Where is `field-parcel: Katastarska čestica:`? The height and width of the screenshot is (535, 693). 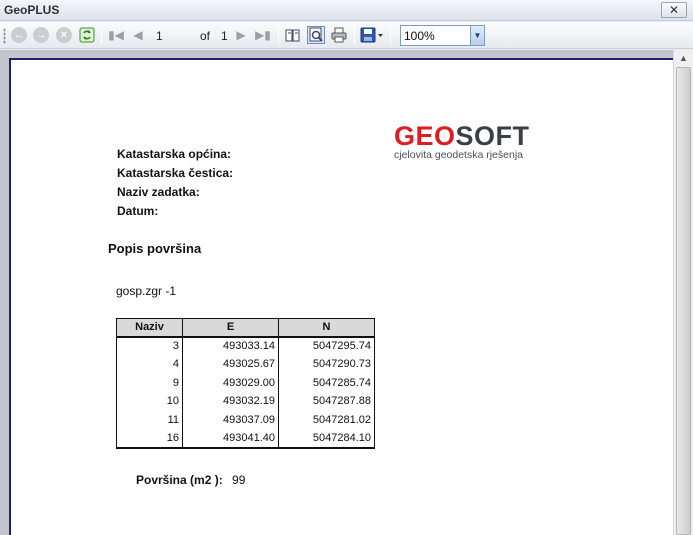
field-parcel: Katastarska čestica: is located at coordinates (175, 173).